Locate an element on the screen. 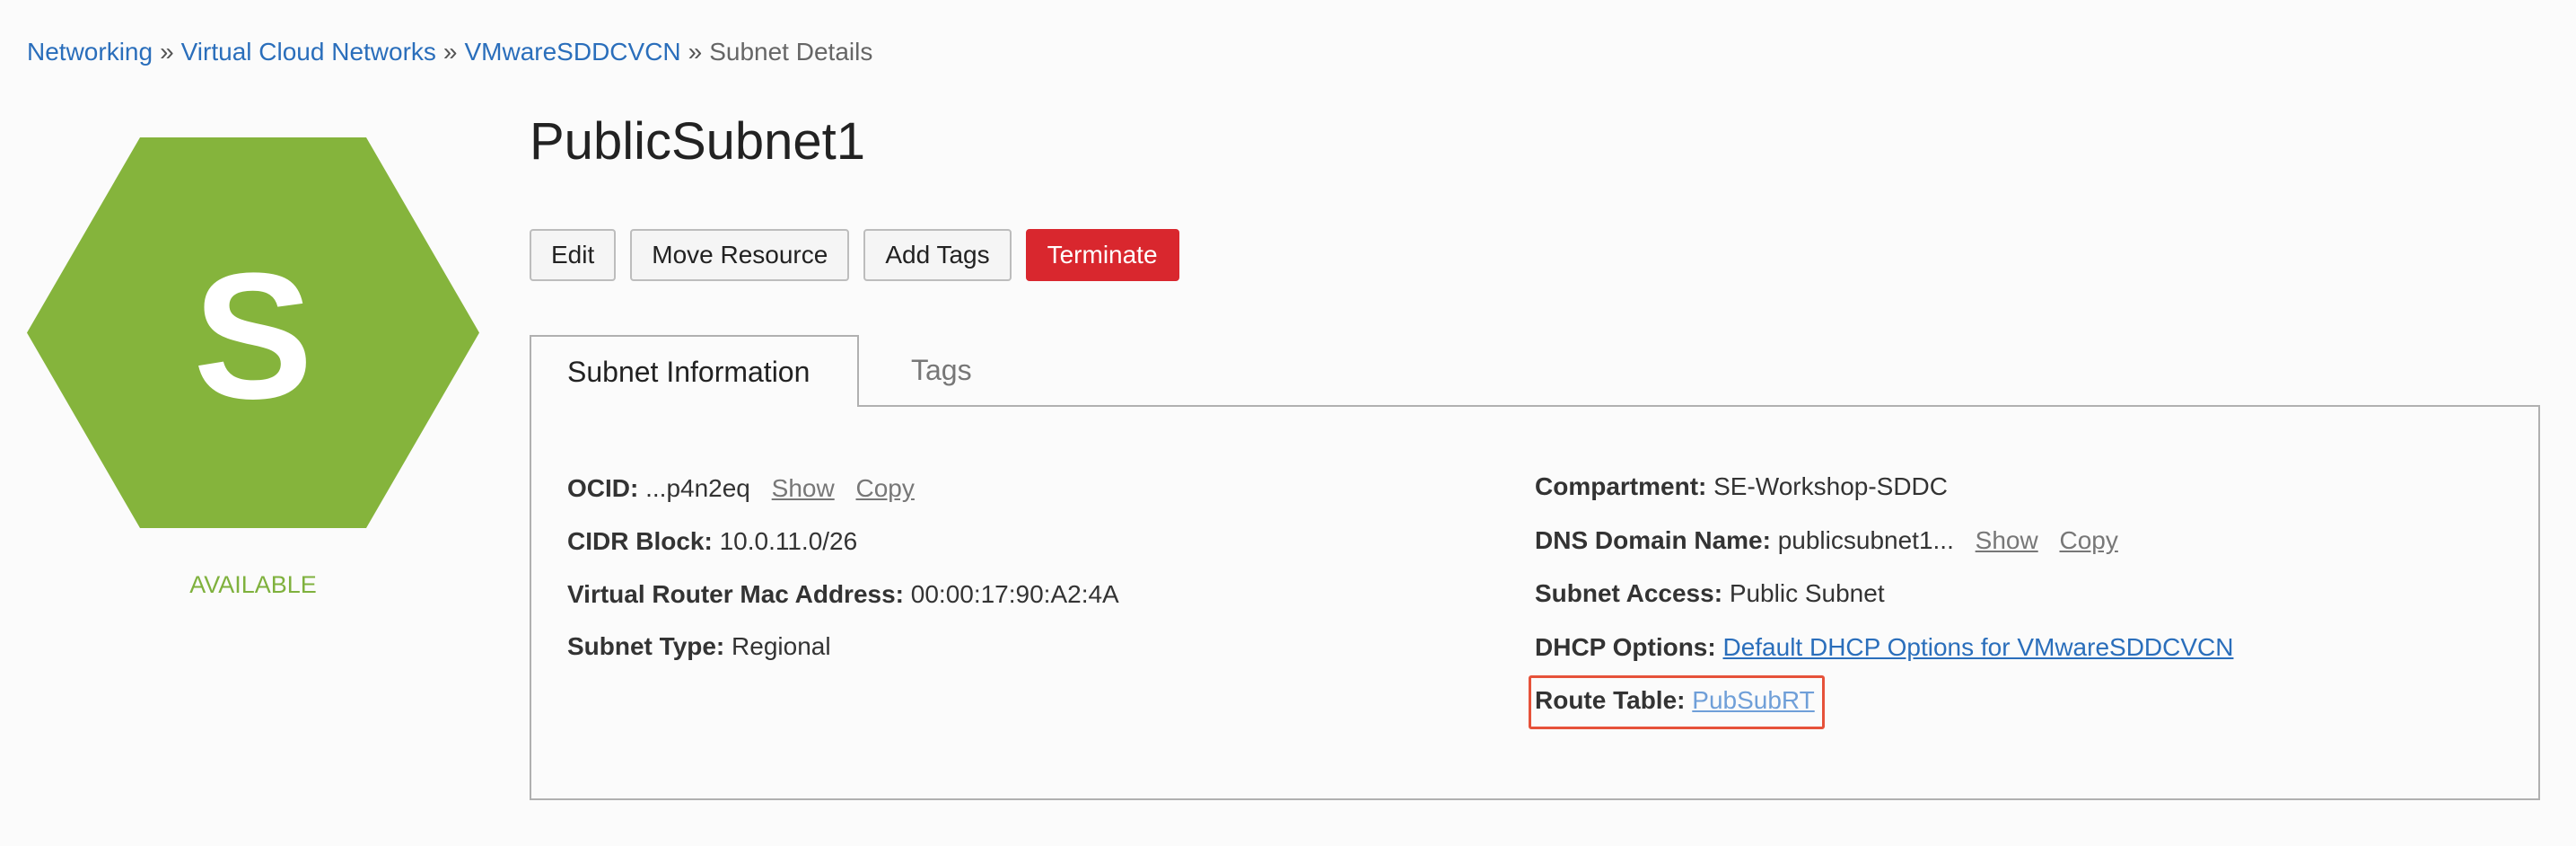 This screenshot has height=846, width=2576. subnet-access-label: Subnet Access: is located at coordinates (1629, 593).